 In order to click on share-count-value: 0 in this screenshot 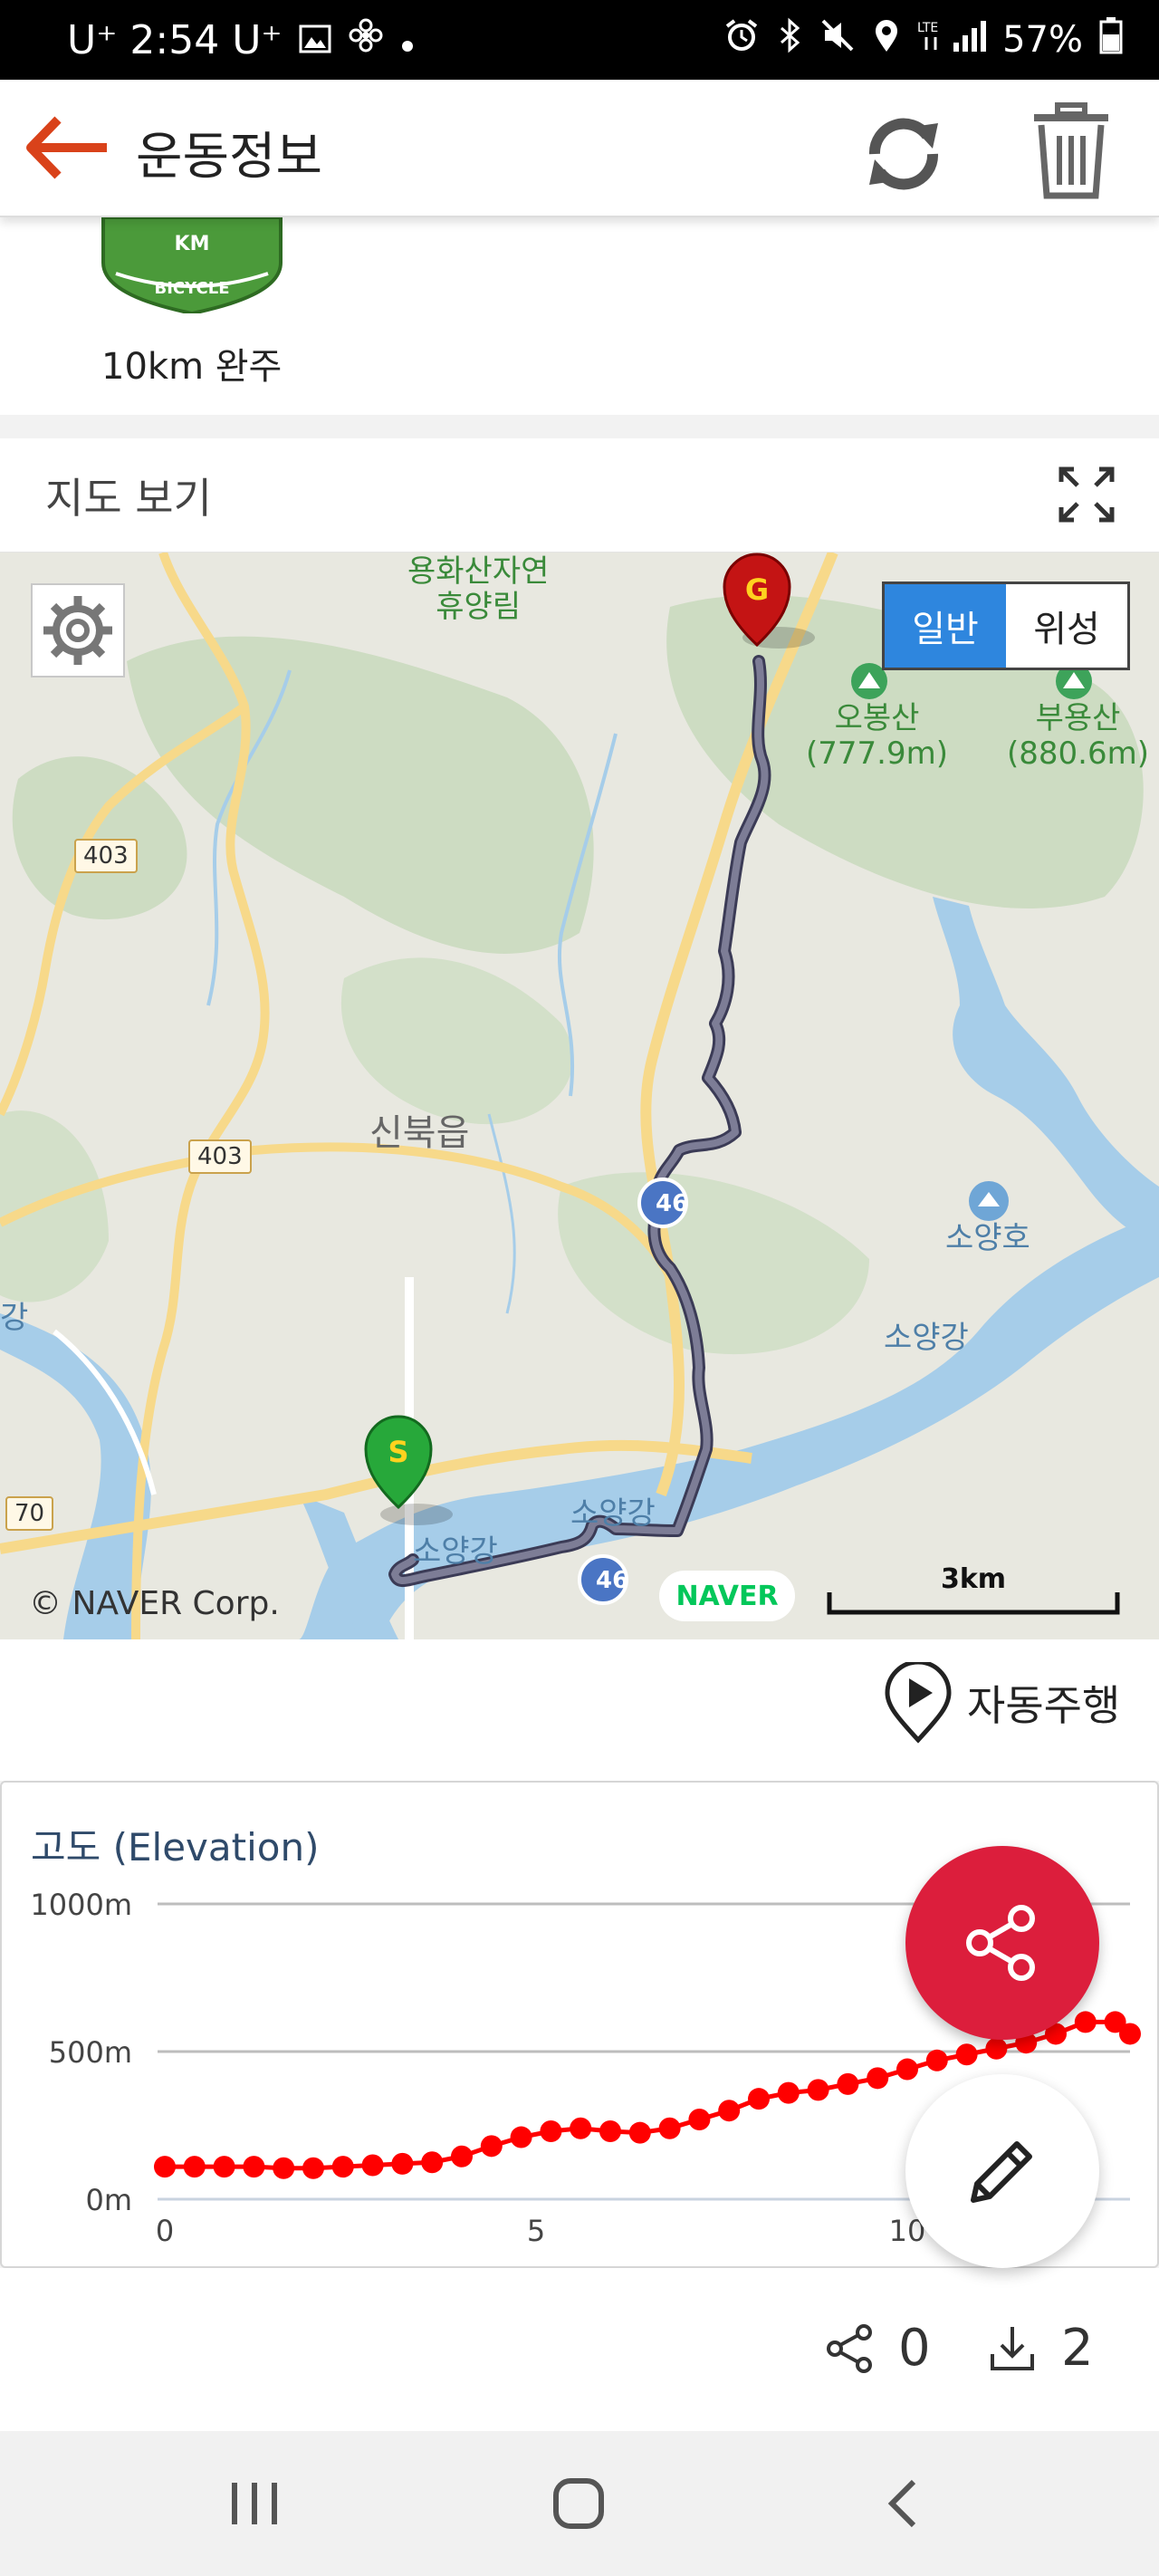, I will do `click(915, 2348)`.